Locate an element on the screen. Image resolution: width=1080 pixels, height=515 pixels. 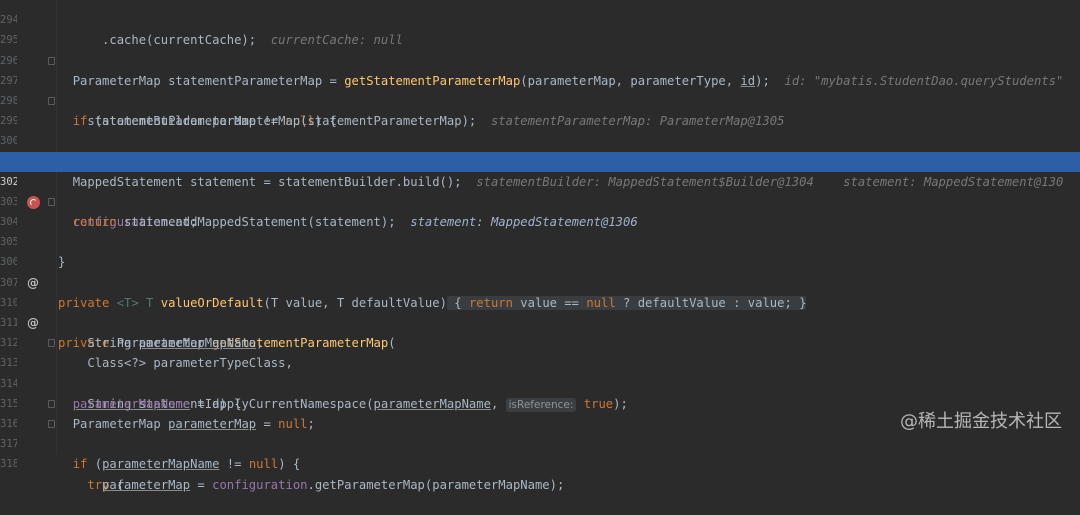
code-line: 297 if (statementParameterMap != null) { is located at coordinates (540, 89).